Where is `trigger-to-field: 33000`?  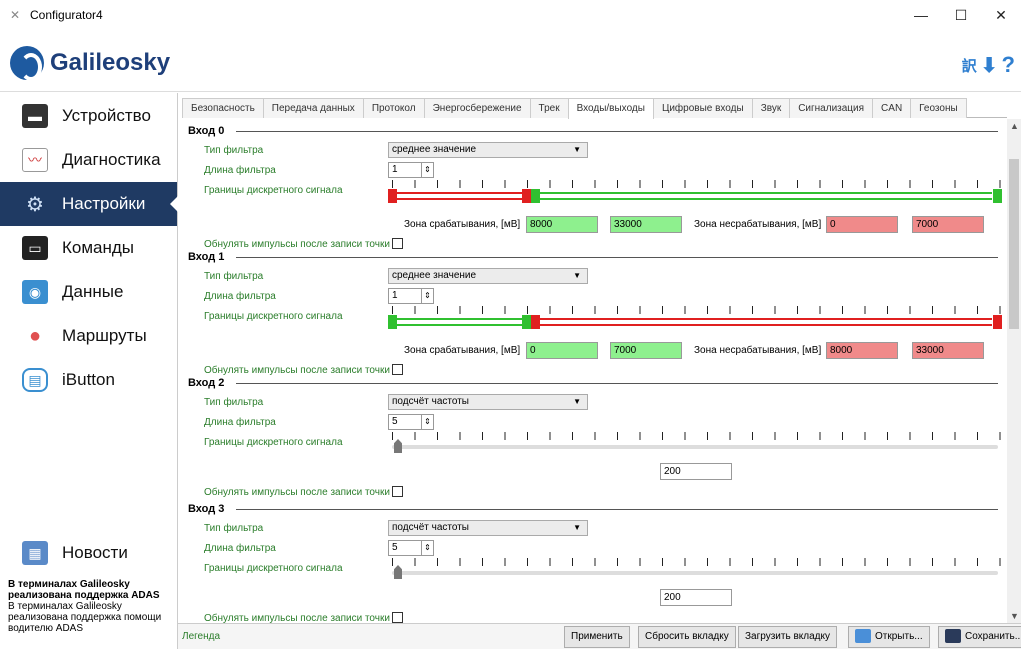
trigger-to-field: 33000 is located at coordinates (646, 224).